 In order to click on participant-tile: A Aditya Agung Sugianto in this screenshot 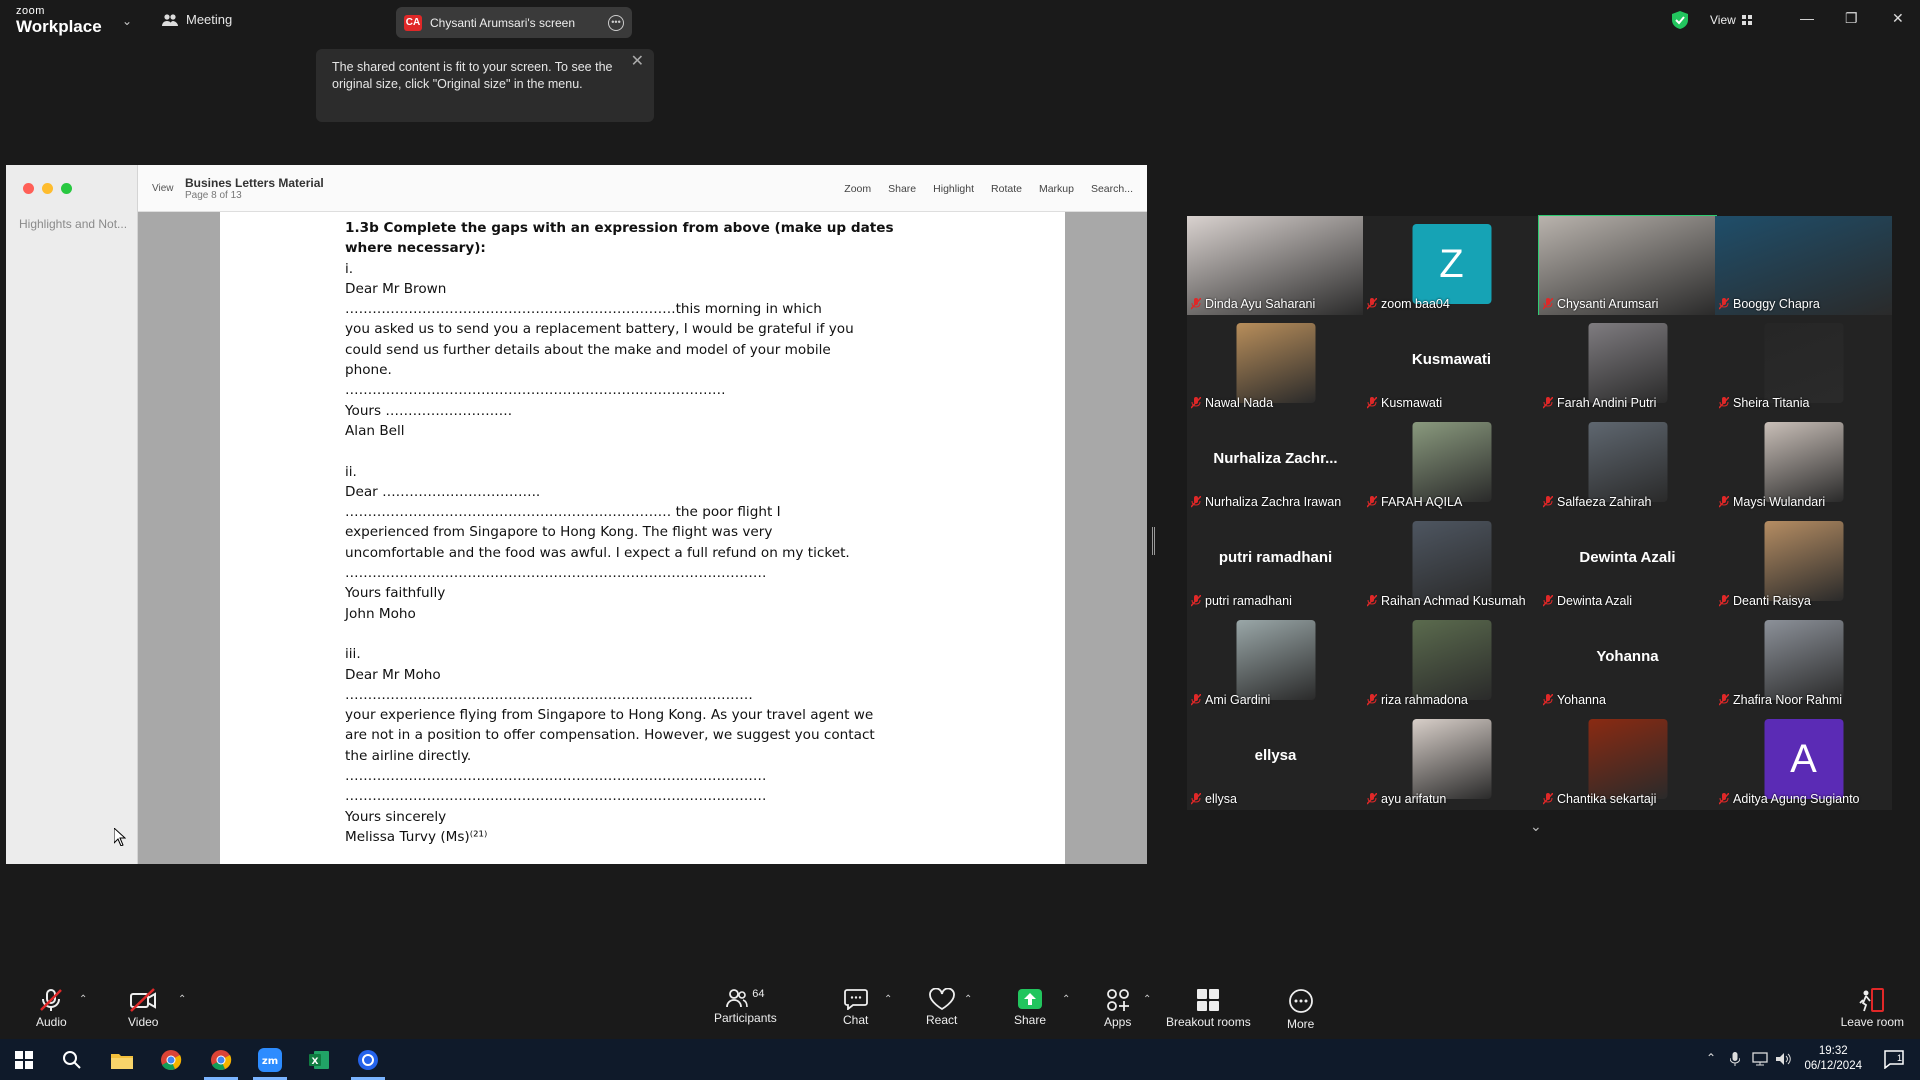, I will do `click(1803, 760)`.